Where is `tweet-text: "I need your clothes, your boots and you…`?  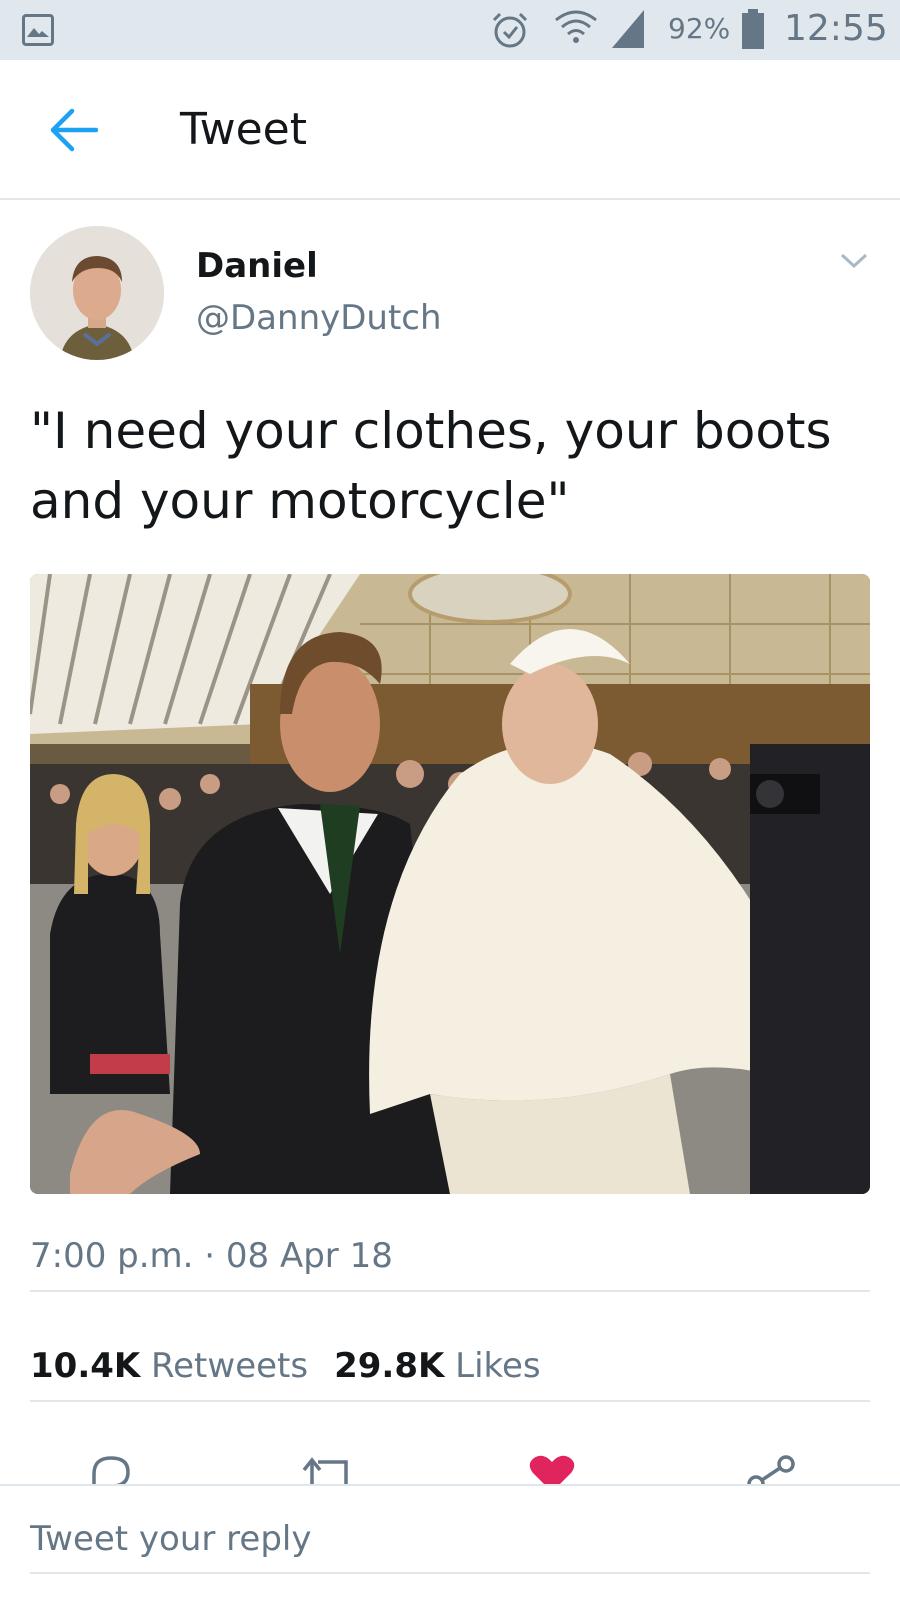 tweet-text: "I need your clothes, your boots and you… is located at coordinates (431, 466).